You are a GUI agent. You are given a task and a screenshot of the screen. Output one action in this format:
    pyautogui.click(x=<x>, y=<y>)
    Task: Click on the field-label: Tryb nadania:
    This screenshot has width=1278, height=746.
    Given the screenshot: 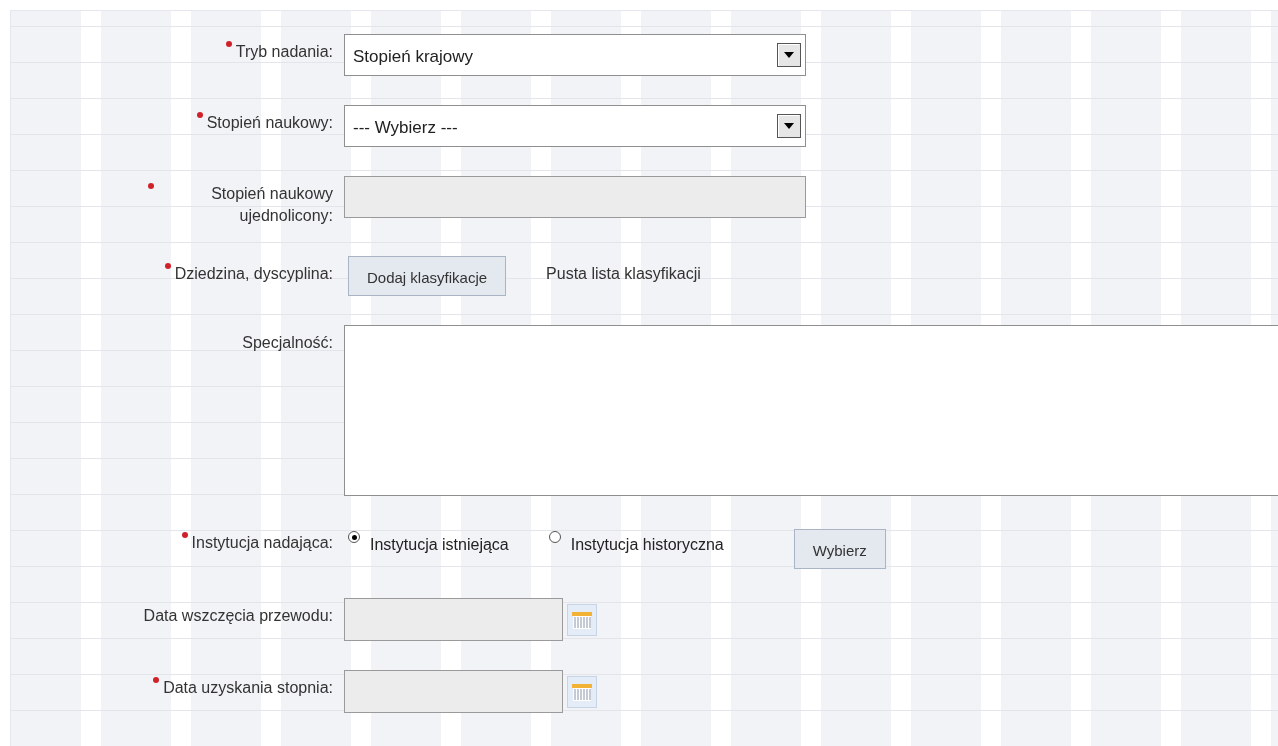 What is the action you would take?
    pyautogui.click(x=284, y=52)
    